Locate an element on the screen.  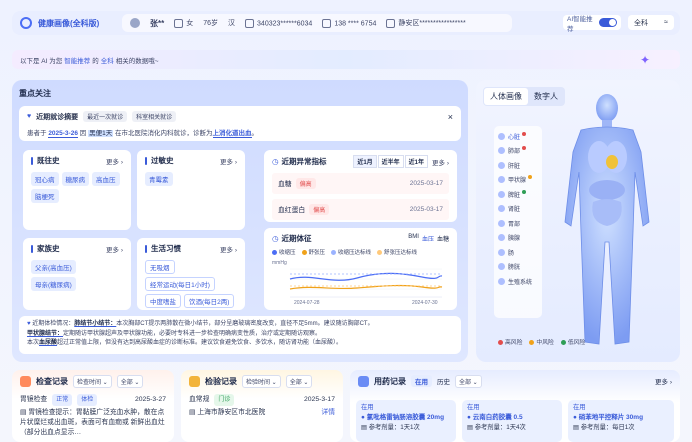
med-name: 硝苯地平控释片 30mg is located at coordinates (611, 417).